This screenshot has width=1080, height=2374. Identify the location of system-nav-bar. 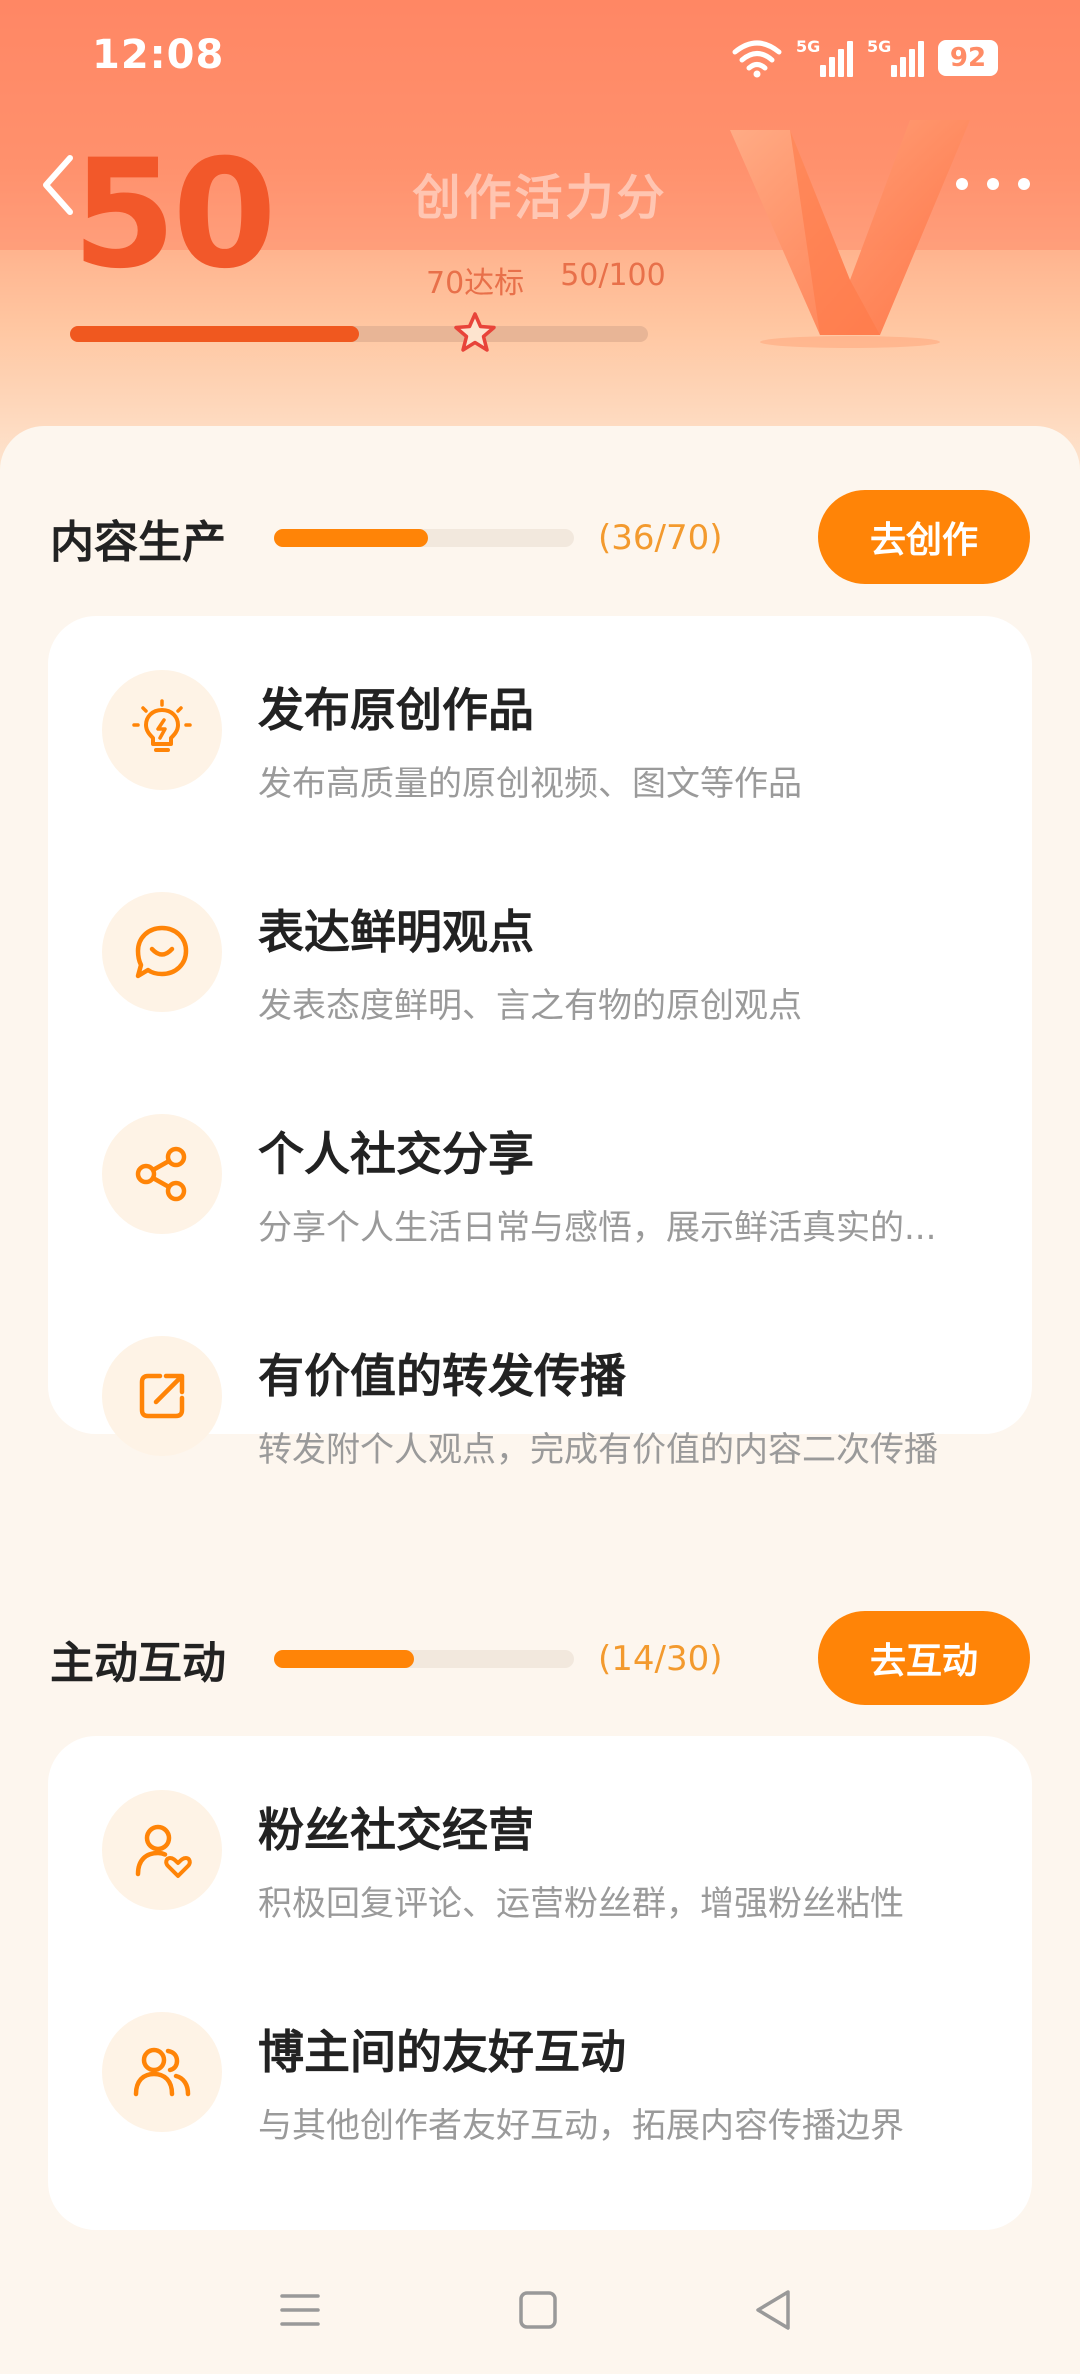
(540, 2312).